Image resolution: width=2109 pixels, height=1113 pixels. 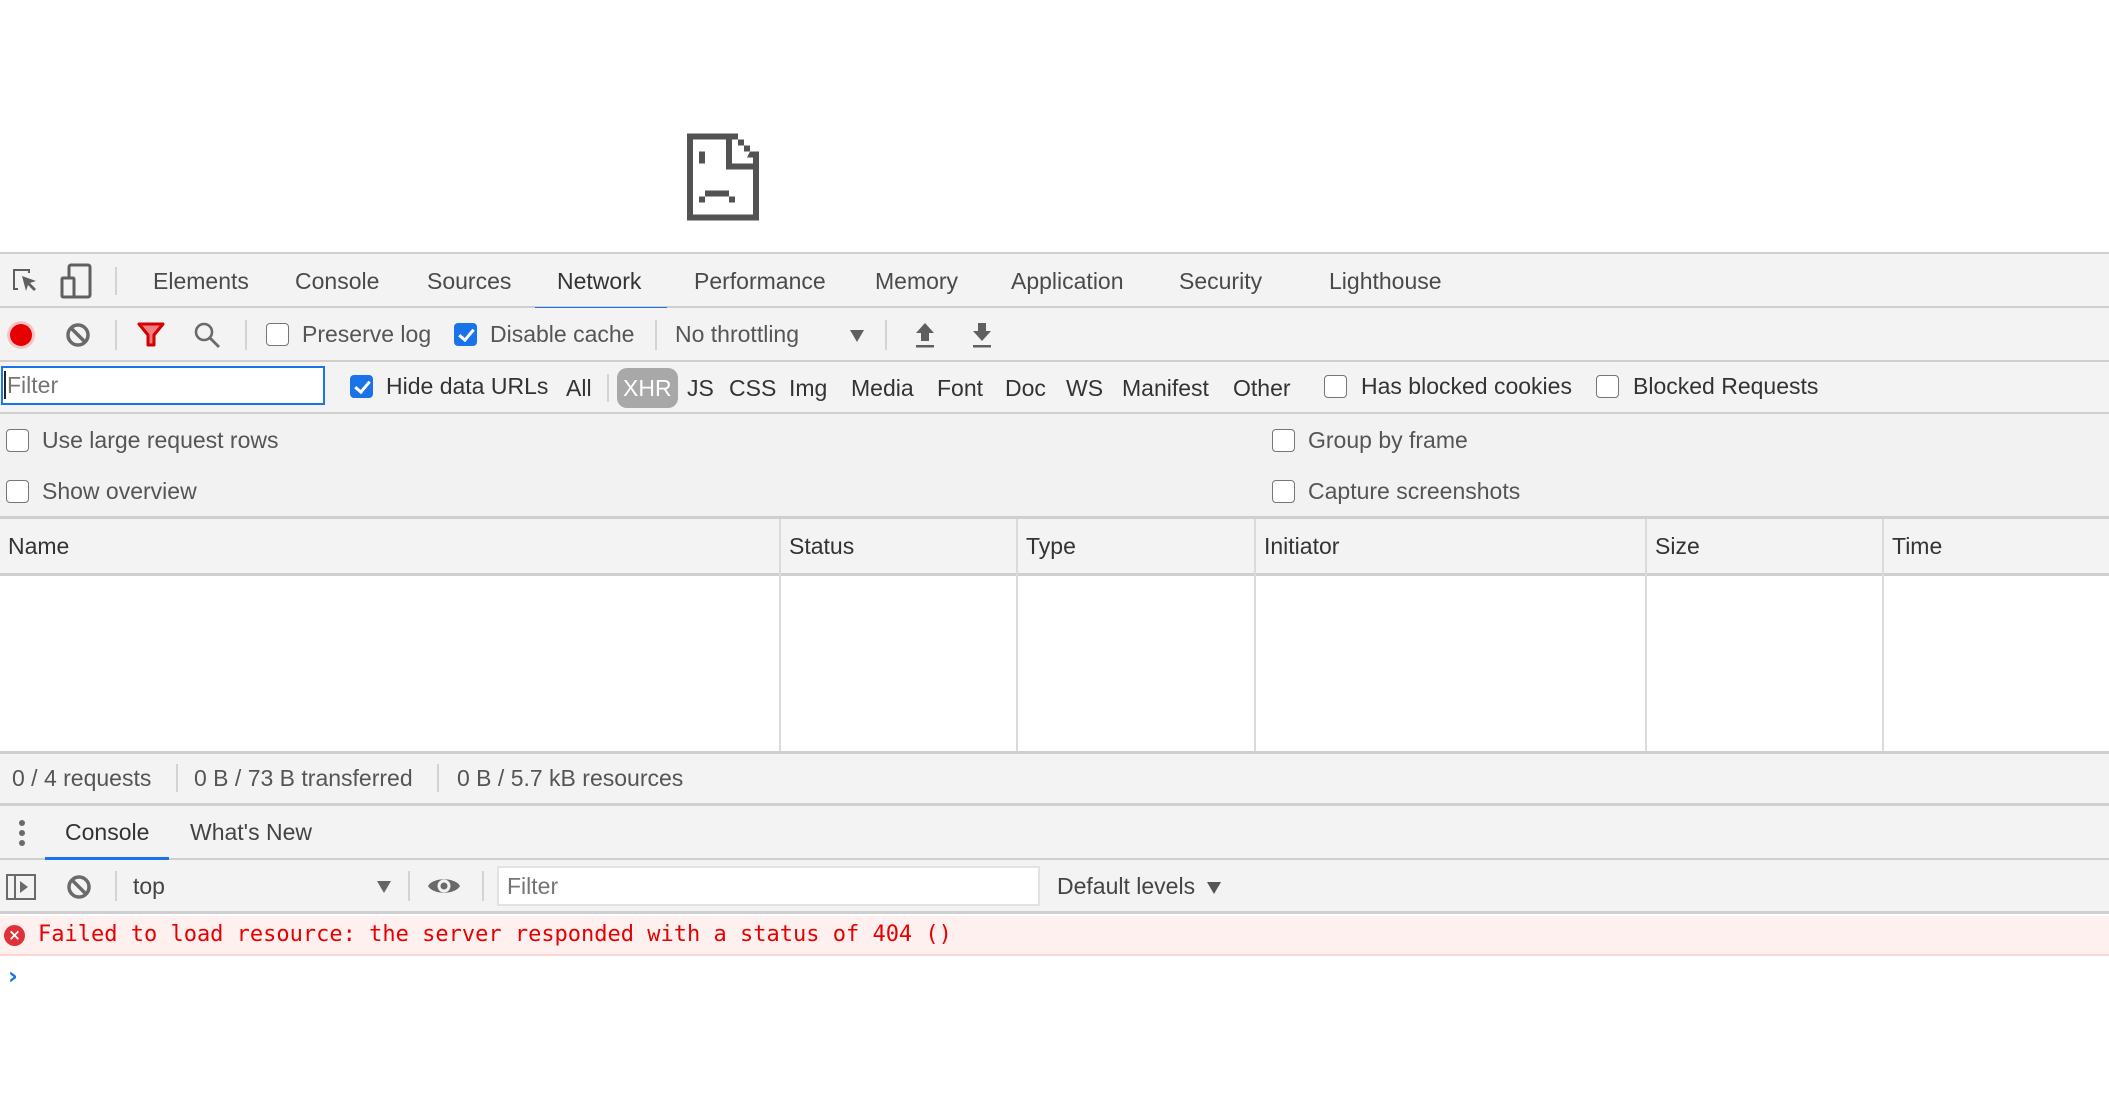 I want to click on type-filter-css: CSS, so click(x=752, y=388).